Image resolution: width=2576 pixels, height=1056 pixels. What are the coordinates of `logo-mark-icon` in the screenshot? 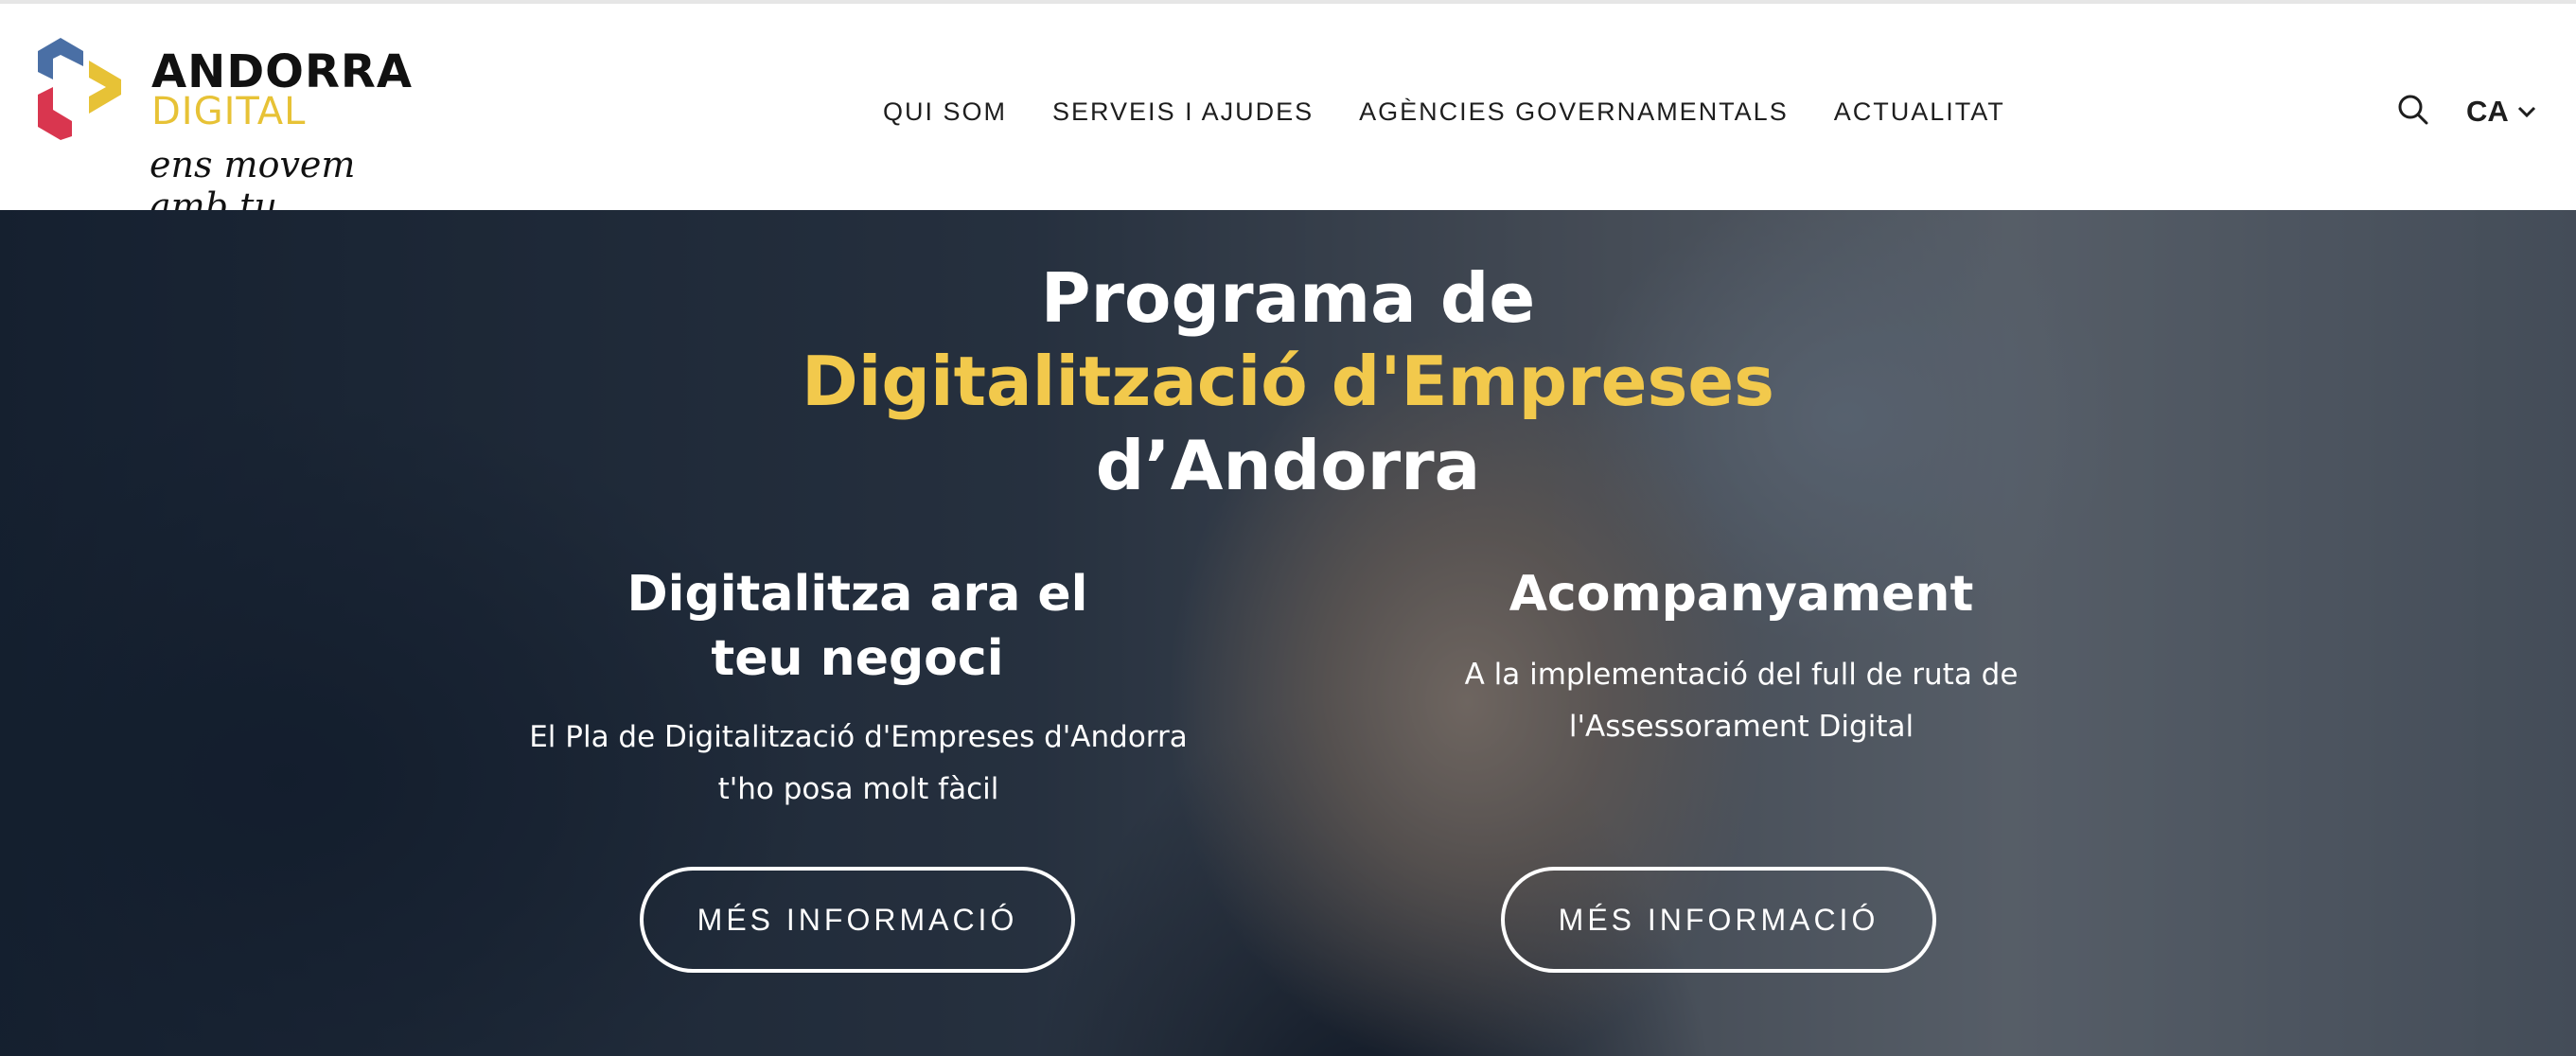 It's located at (79, 89).